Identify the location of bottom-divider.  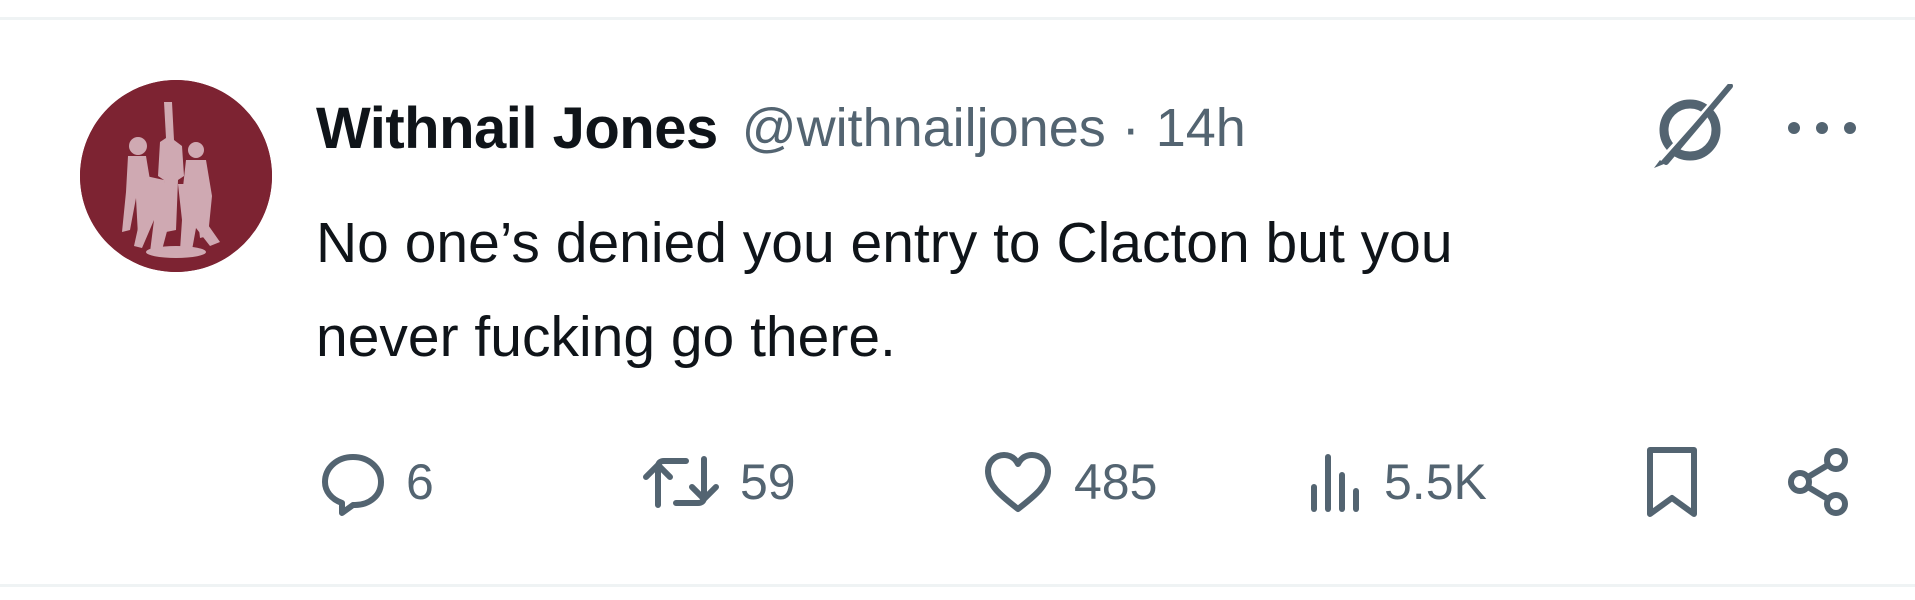
(957, 585).